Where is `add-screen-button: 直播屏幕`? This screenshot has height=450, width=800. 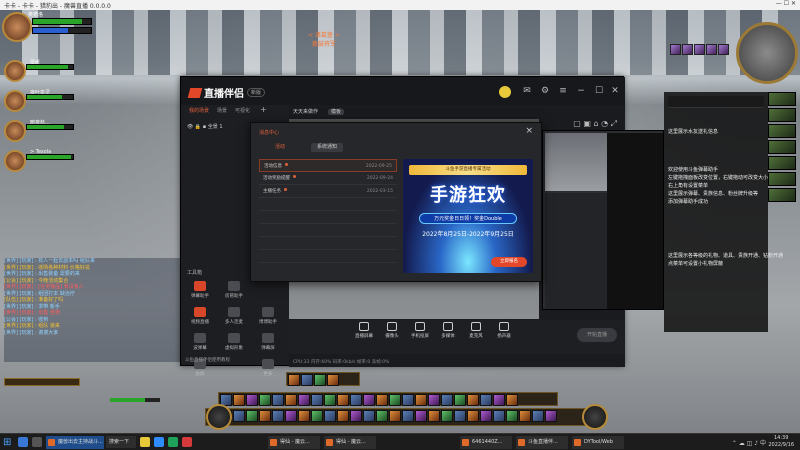 add-screen-button: 直播屏幕 is located at coordinates (364, 330).